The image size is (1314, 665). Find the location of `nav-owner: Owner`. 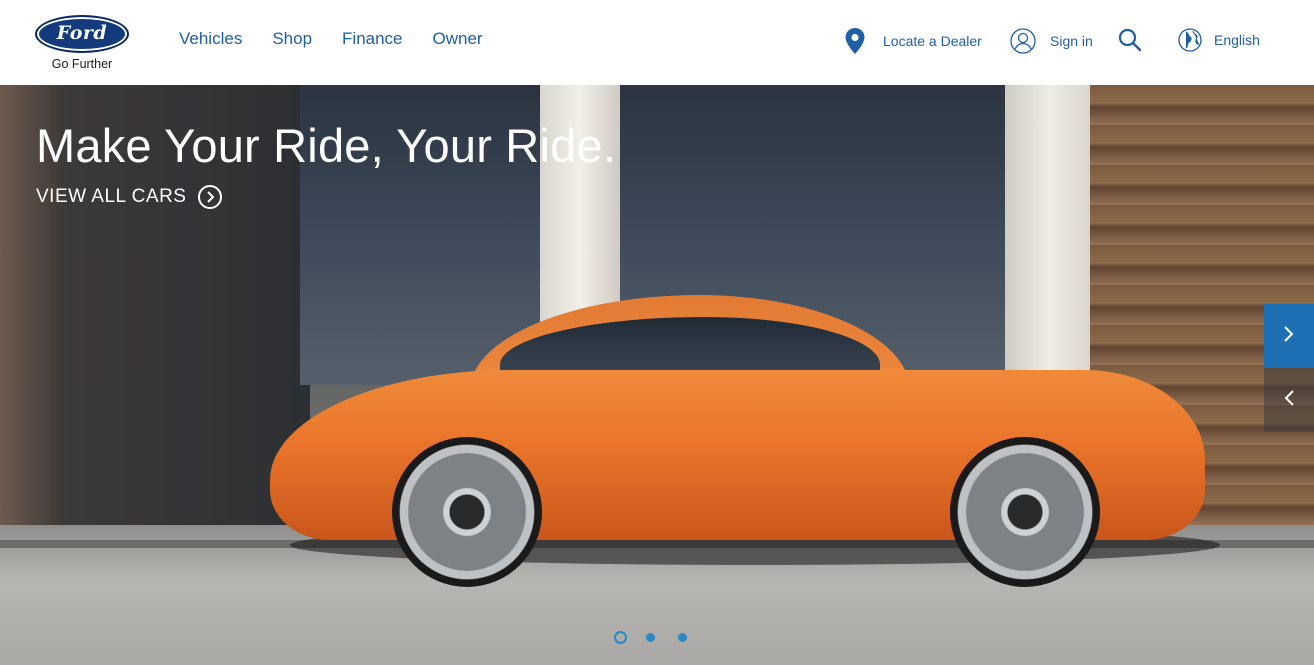

nav-owner: Owner is located at coordinates (458, 39).